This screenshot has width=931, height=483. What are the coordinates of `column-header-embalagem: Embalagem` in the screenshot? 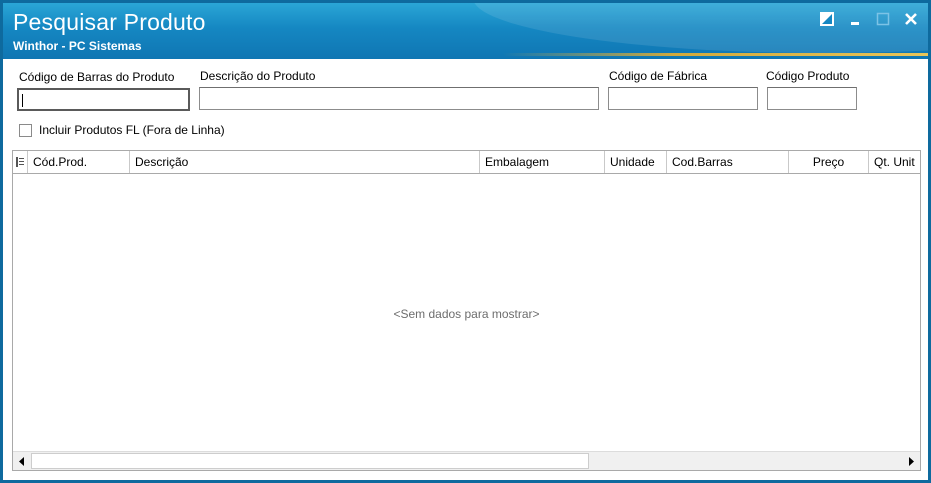 It's located at (542, 162).